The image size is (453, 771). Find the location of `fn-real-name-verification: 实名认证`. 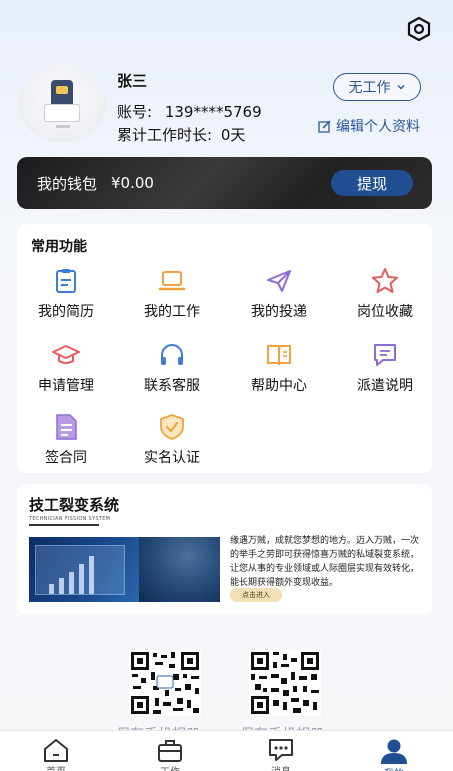

fn-real-name-verification: 实名认证 is located at coordinates (172, 443).